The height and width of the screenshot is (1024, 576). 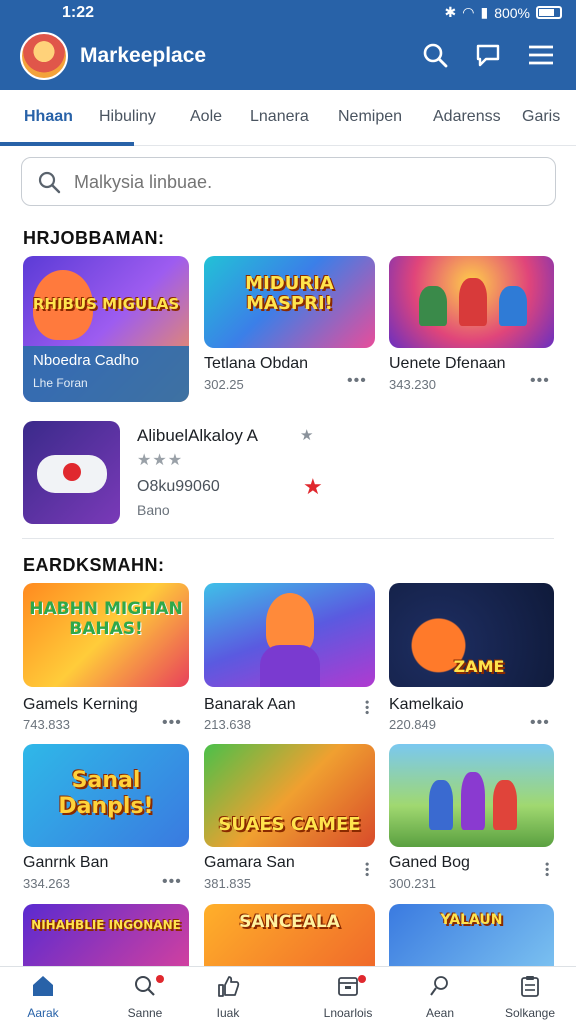 What do you see at coordinates (227, 883) in the screenshot?
I see `card-subtitle: 381.835` at bounding box center [227, 883].